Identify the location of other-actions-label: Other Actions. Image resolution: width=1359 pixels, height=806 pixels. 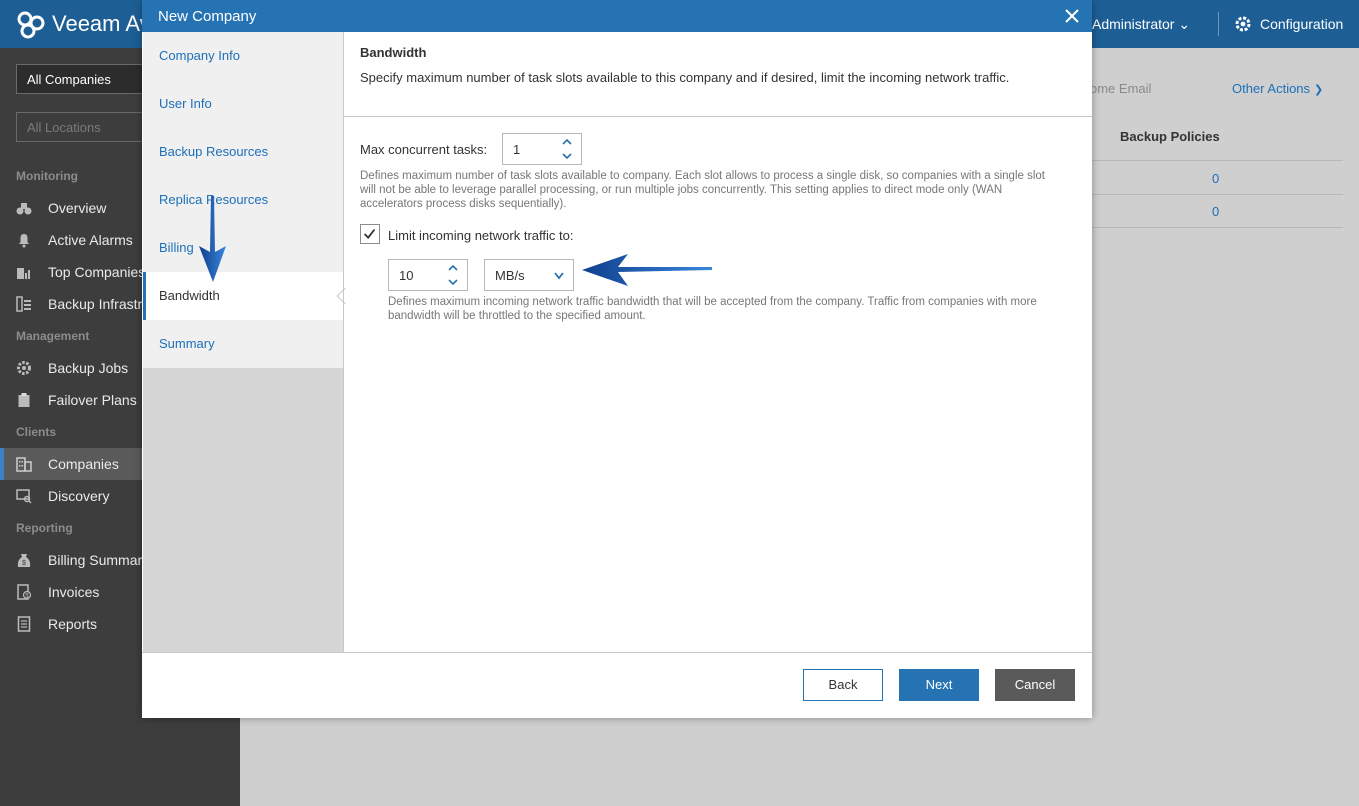
(1271, 88).